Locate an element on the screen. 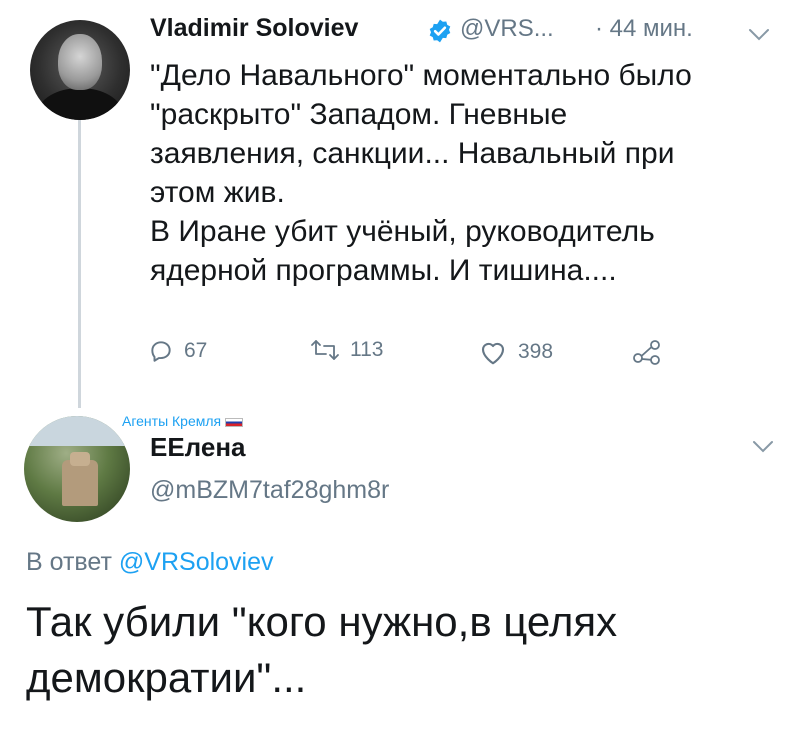  tweet-text-line: этом жив. is located at coordinates (217, 192).